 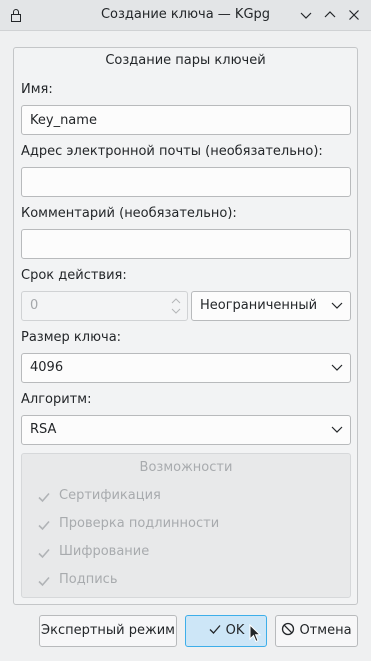 What do you see at coordinates (88, 579) in the screenshot?
I see `capability-label: Подпись` at bounding box center [88, 579].